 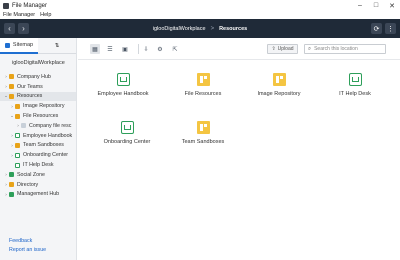 What do you see at coordinates (392, 5) in the screenshot?
I see `close-icon: ✕` at bounding box center [392, 5].